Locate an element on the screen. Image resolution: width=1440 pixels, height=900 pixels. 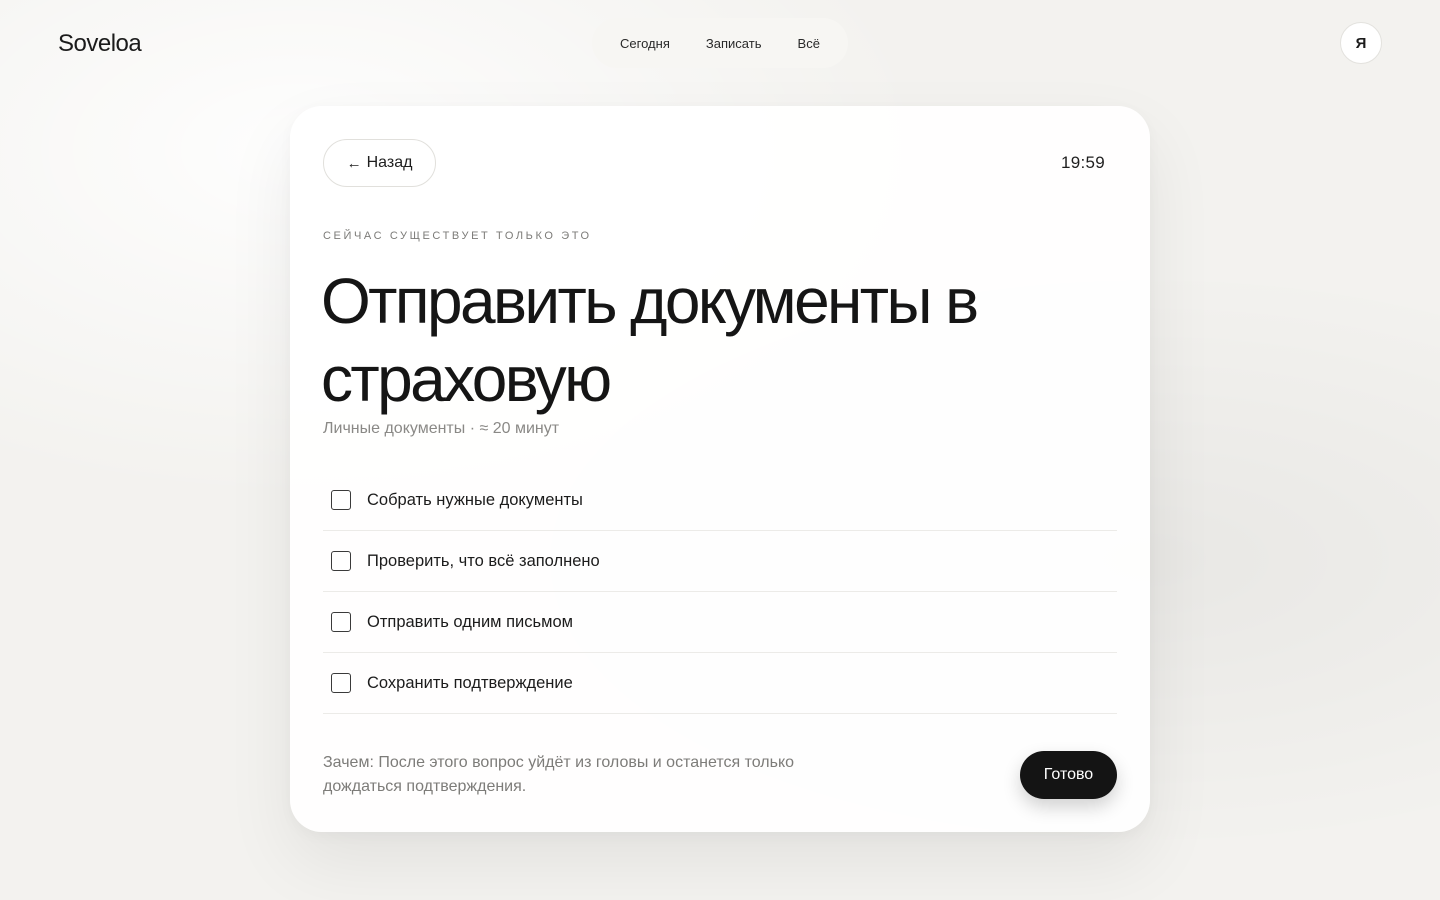
checklist-item: Отправить одним письмом is located at coordinates (720, 622).